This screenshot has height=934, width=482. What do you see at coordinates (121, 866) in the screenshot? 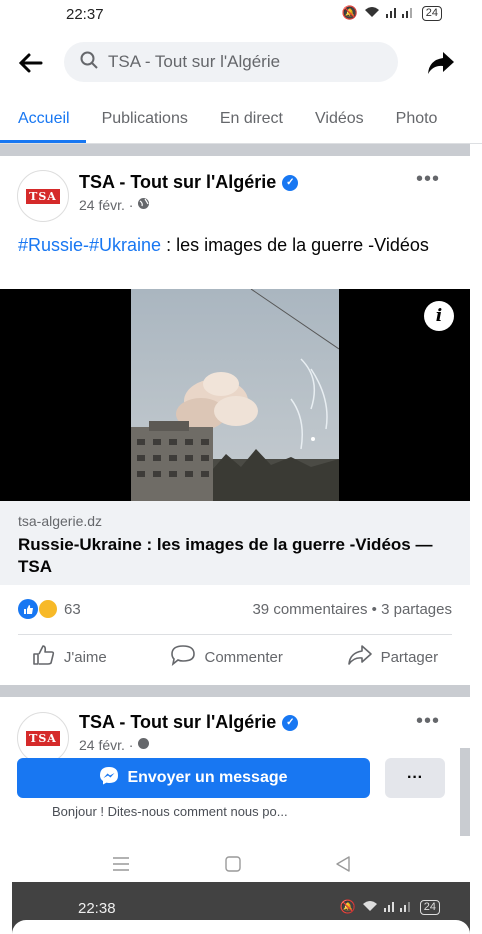
I see `menu-icon` at bounding box center [121, 866].